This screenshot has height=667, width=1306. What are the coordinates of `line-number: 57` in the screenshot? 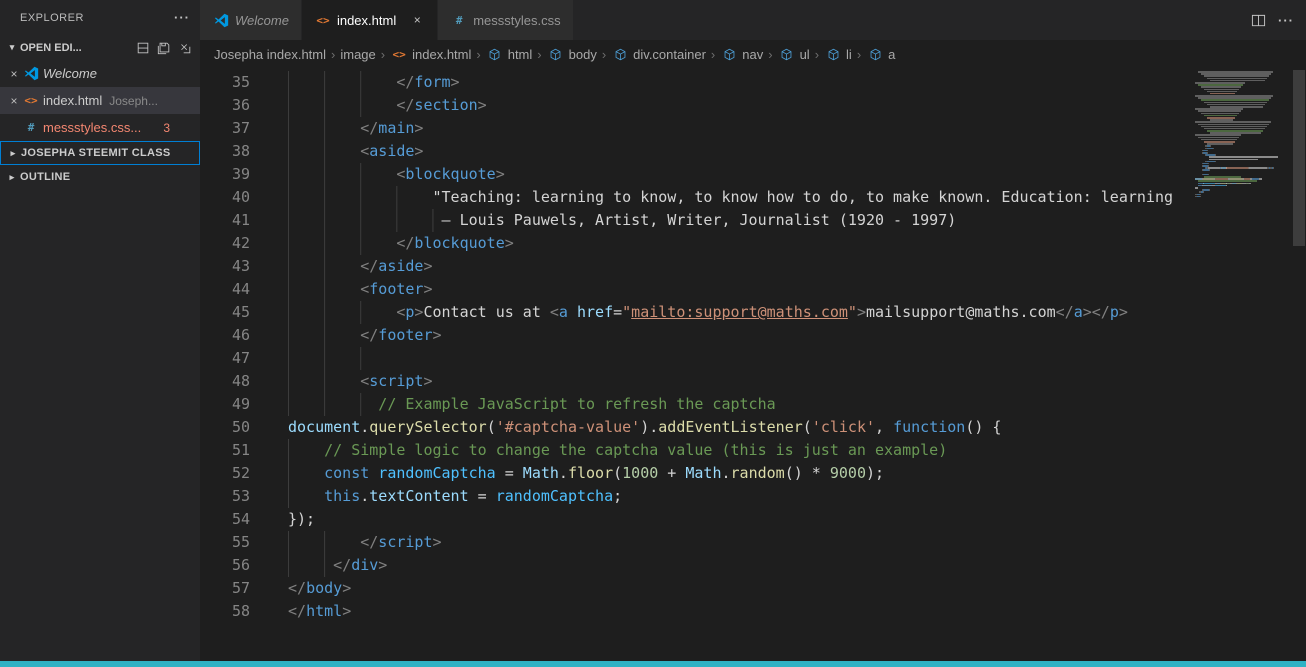 It's located at (240, 588).